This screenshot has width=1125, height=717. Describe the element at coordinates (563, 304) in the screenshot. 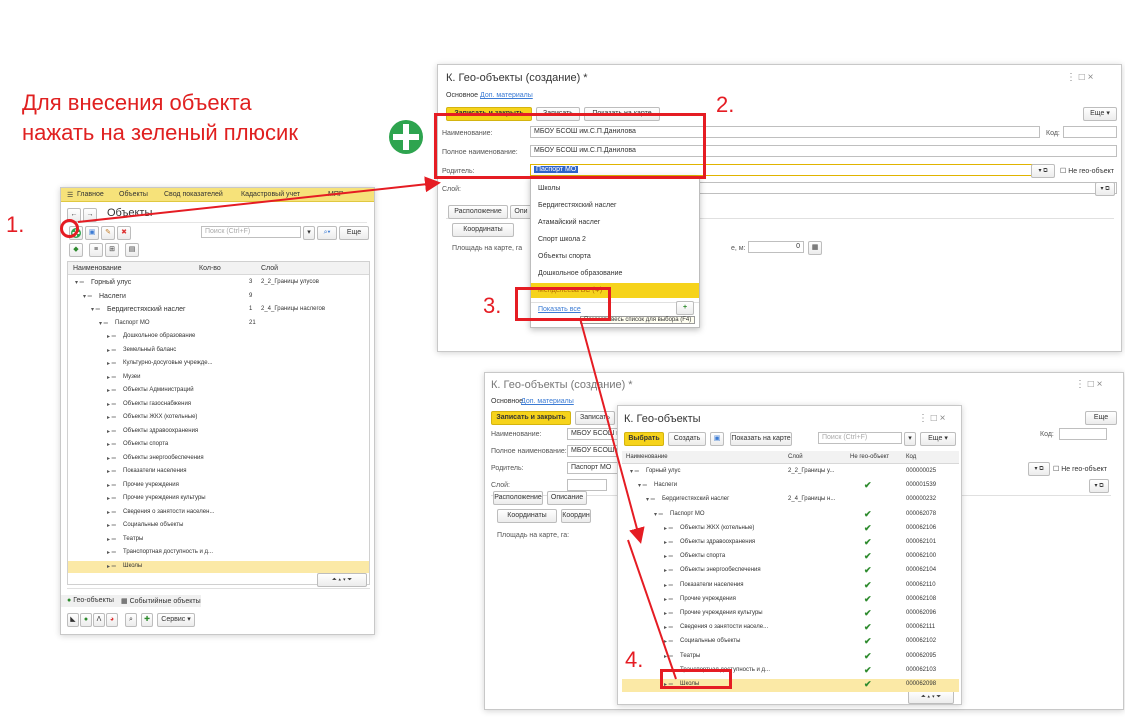

I see `highlight-show-all` at that location.